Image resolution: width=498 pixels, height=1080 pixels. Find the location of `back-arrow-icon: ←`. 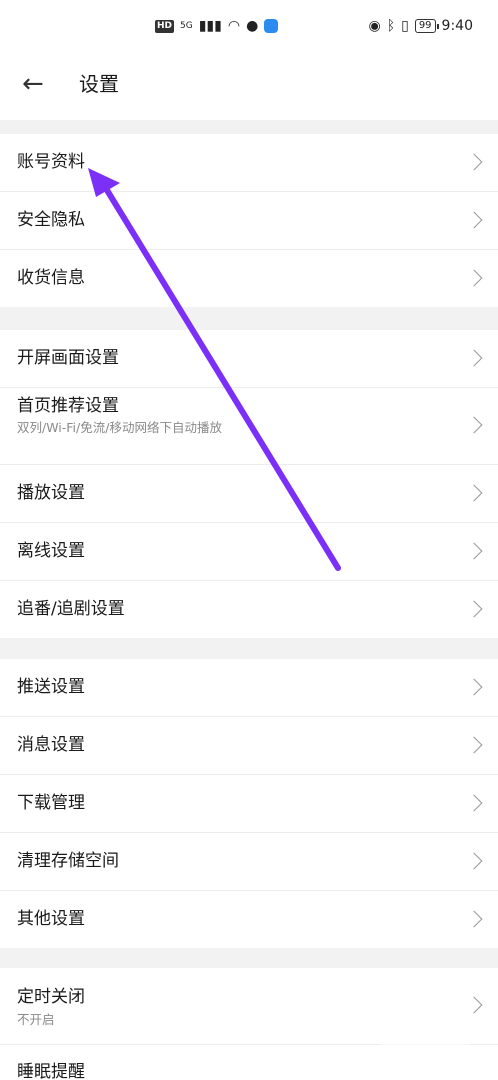

back-arrow-icon: ← is located at coordinates (33, 84).